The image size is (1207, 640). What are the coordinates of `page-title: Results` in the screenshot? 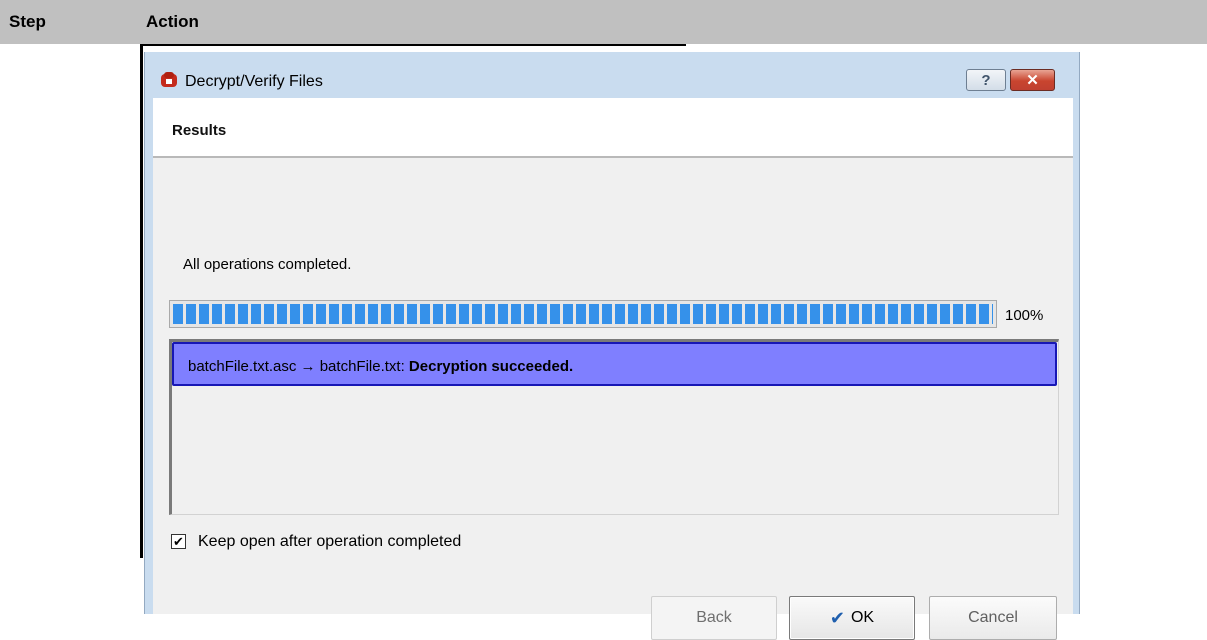 It's located at (199, 130).